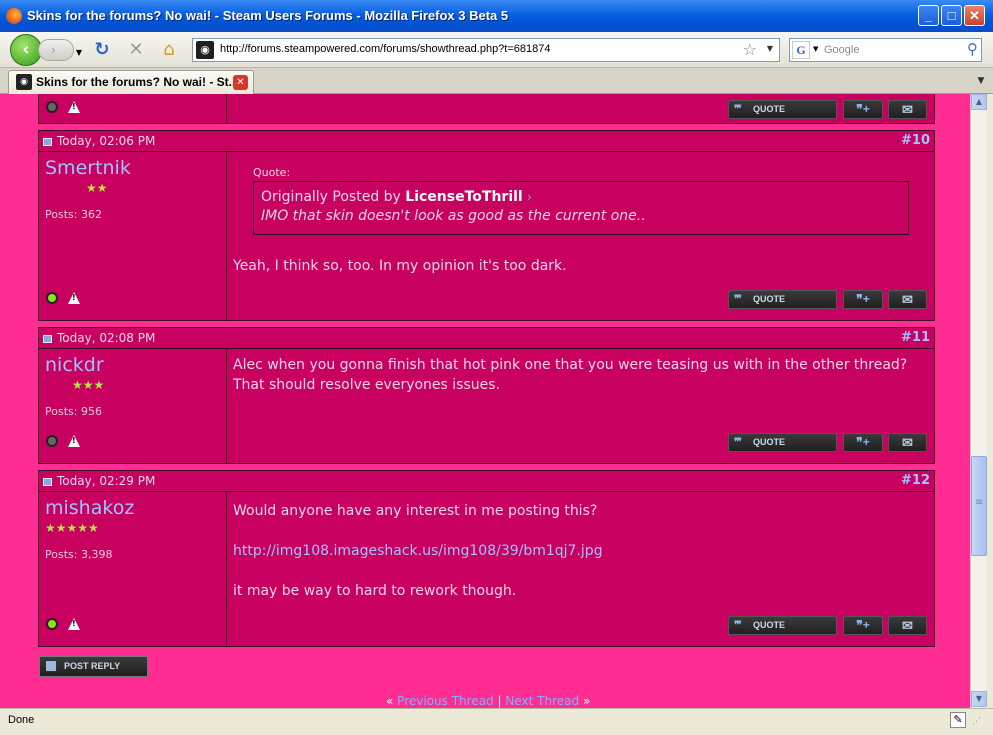 The image size is (993, 735). I want to click on rank-stars: ★★, so click(97, 188).